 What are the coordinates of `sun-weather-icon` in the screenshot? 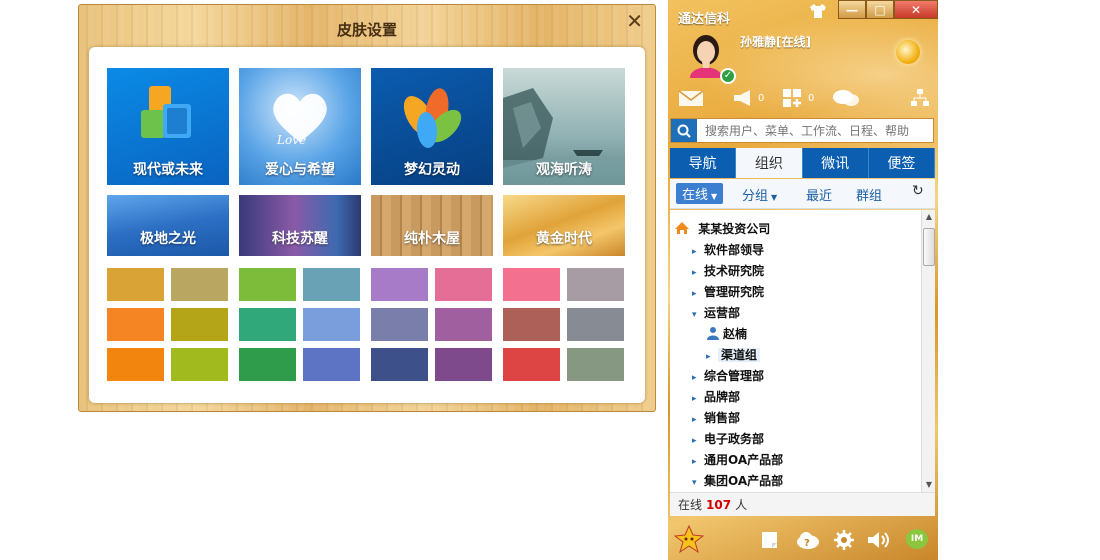 It's located at (908, 52).